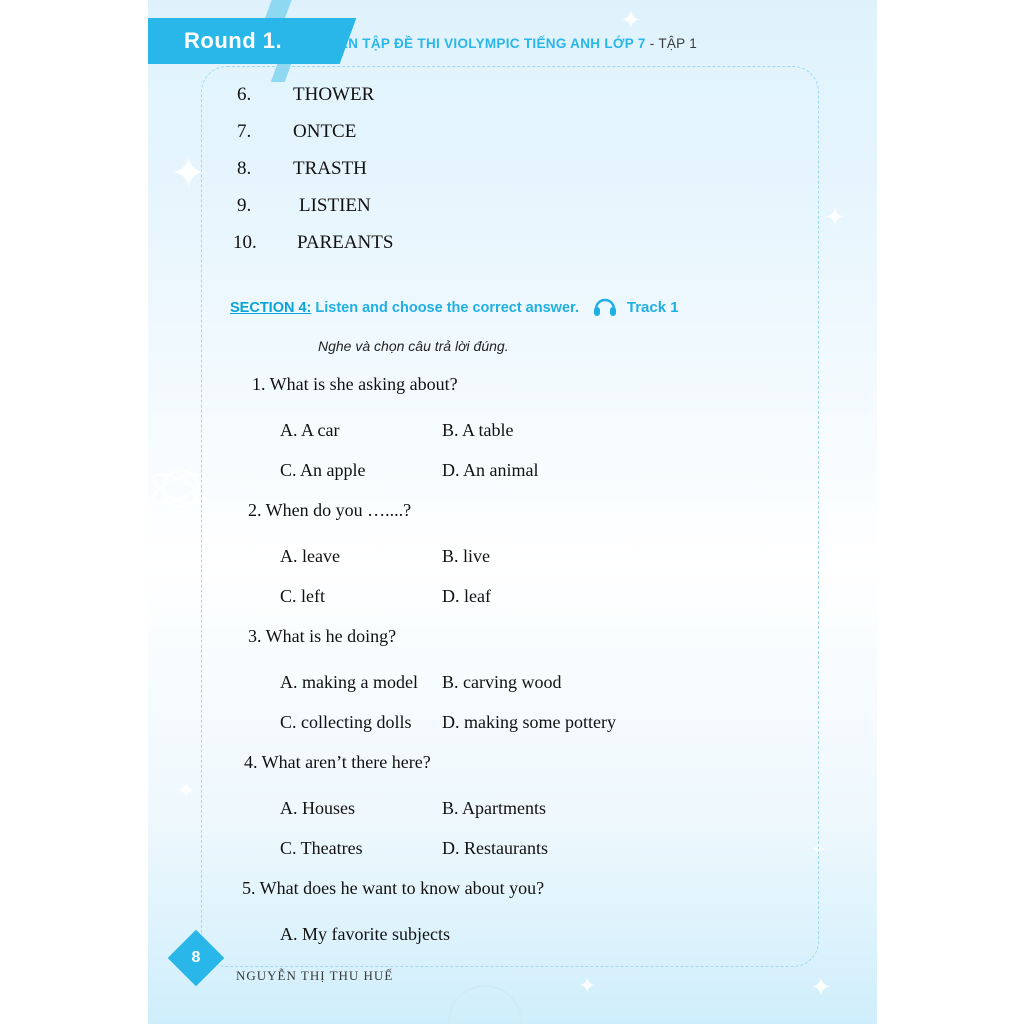 This screenshot has width=1024, height=1024. What do you see at coordinates (605, 308) in the screenshot?
I see `headphones-icon` at bounding box center [605, 308].